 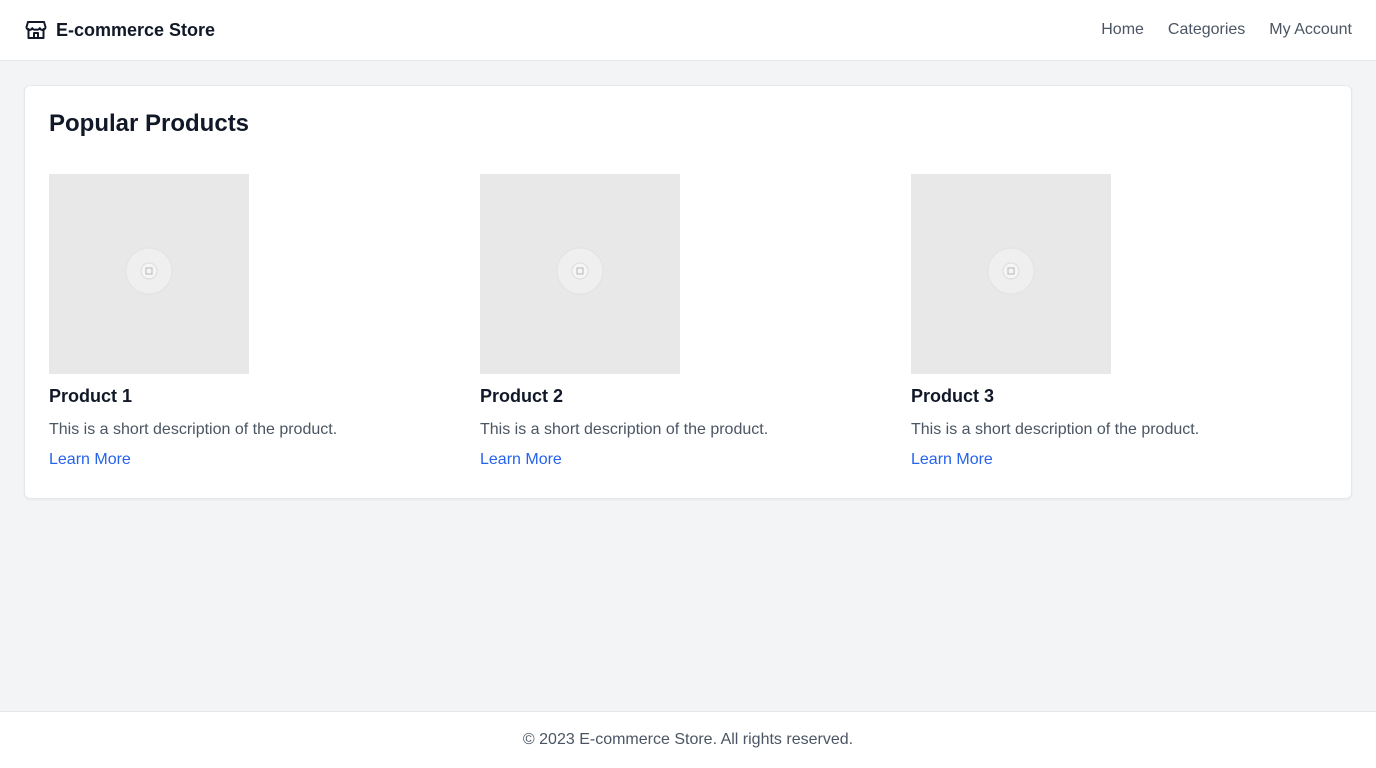 I want to click on nav-home-link: Home, so click(x=1122, y=30).